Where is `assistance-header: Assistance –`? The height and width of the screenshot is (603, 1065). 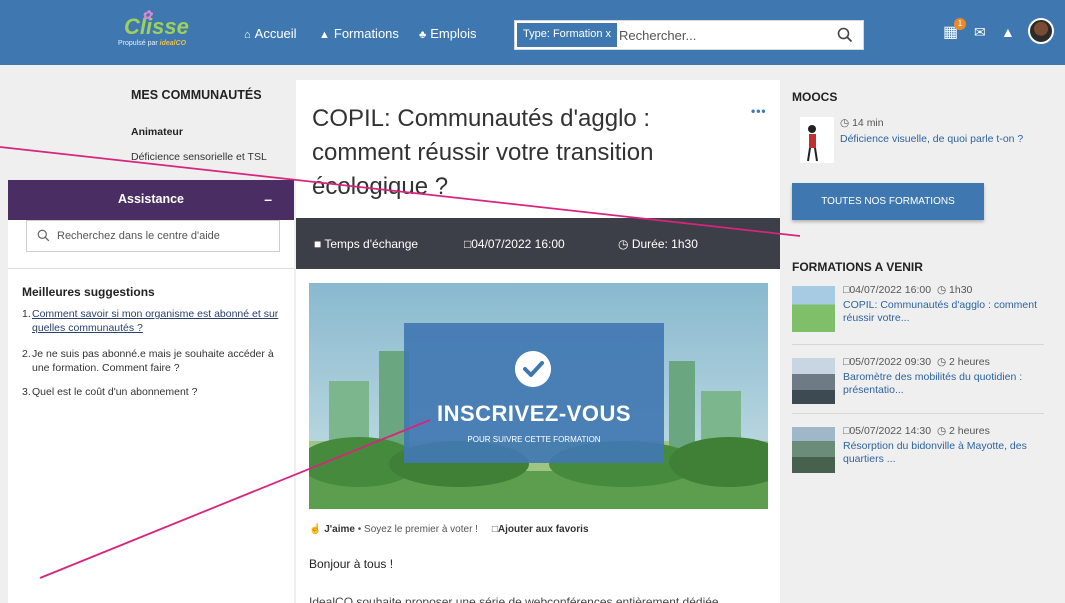
assistance-header: Assistance – is located at coordinates (151, 200).